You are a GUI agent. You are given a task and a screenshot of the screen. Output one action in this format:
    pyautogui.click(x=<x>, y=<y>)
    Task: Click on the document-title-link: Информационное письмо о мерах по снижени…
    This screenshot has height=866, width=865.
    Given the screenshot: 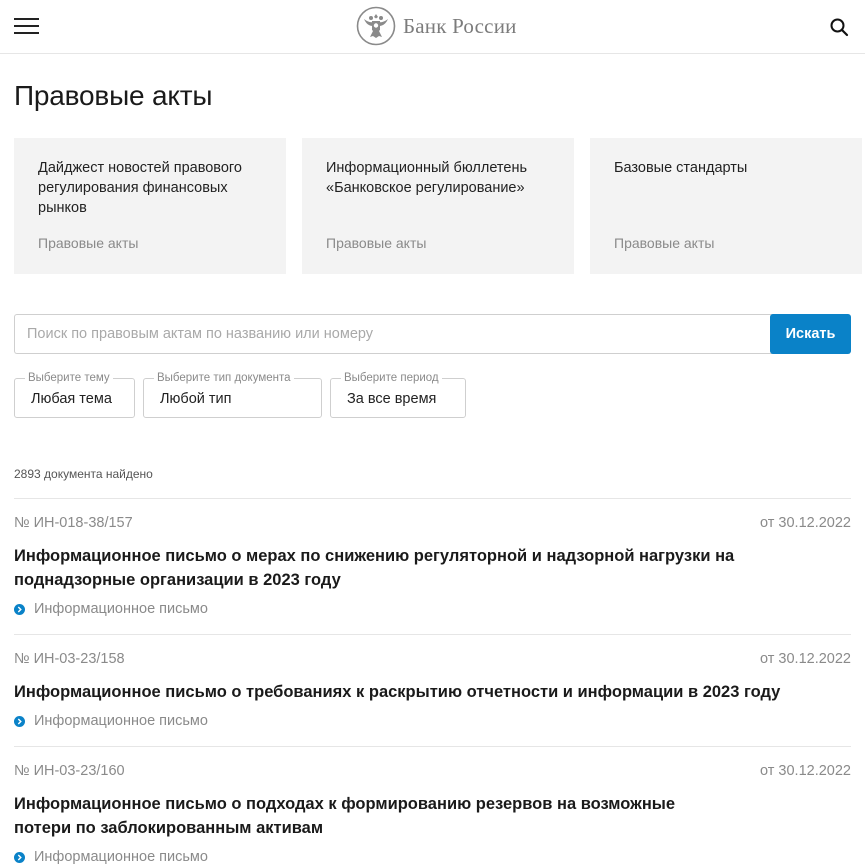 What is the action you would take?
    pyautogui.click(x=432, y=568)
    